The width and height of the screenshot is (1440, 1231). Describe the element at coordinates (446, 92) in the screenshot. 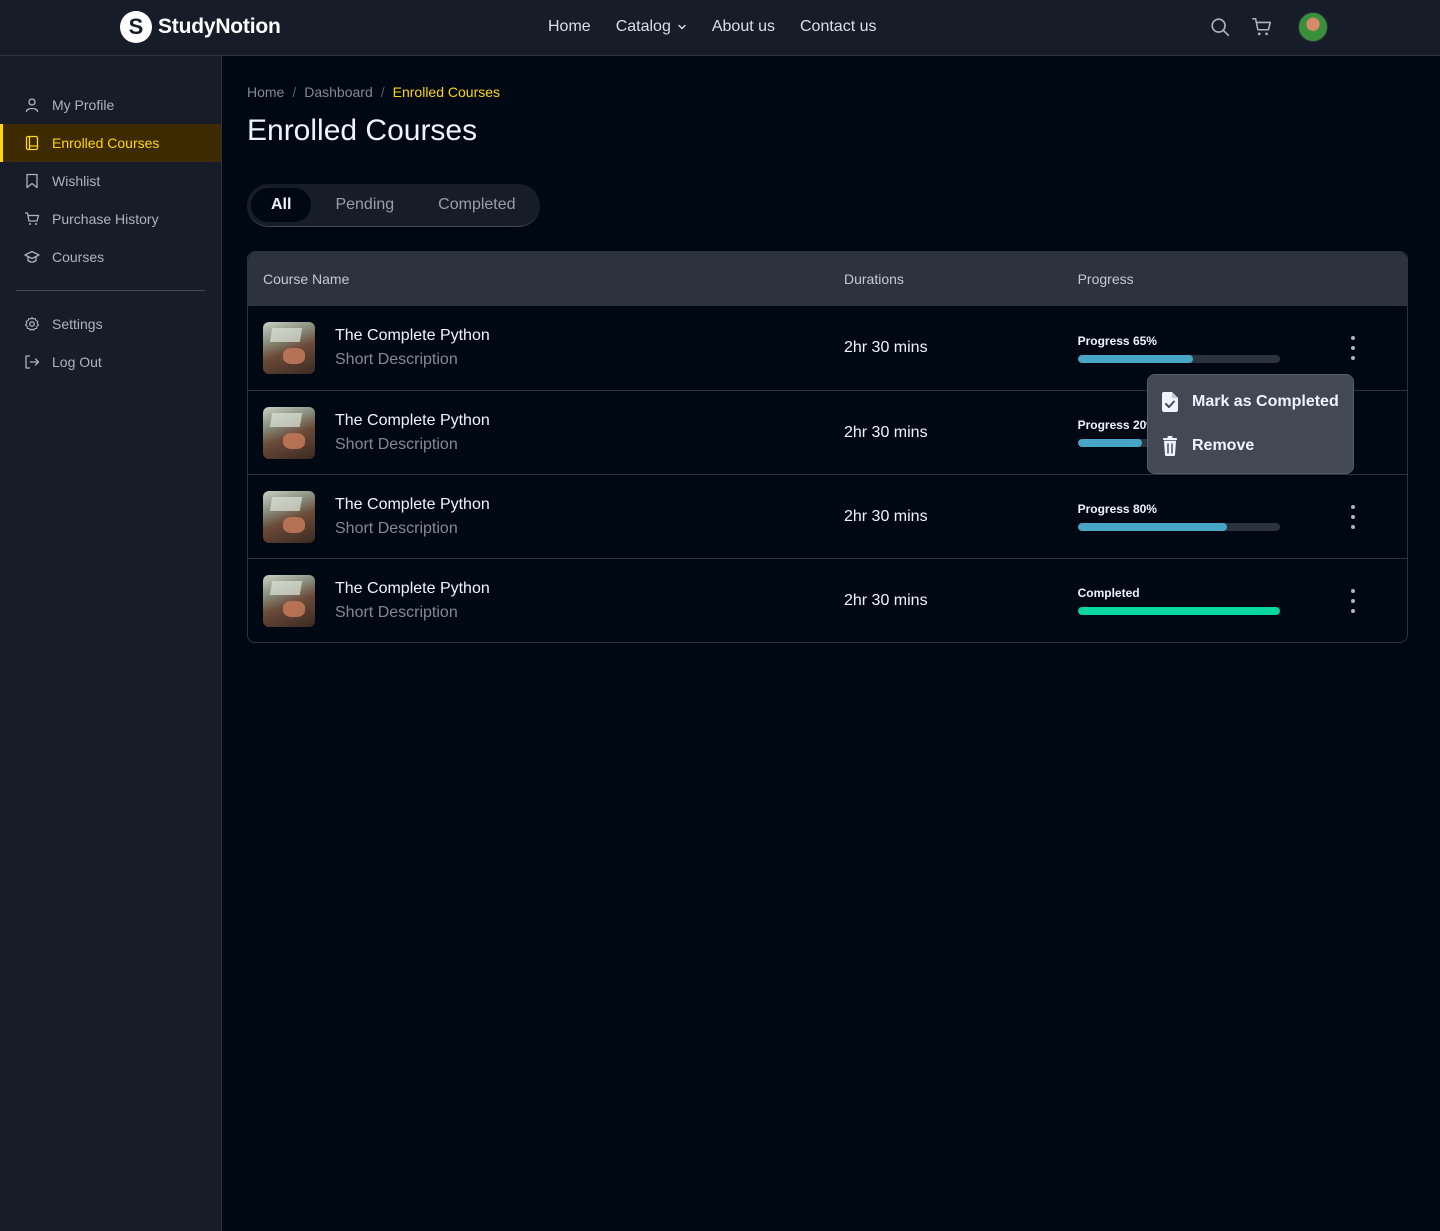

I see `breadcrumb-current: Enrolled Courses` at that location.